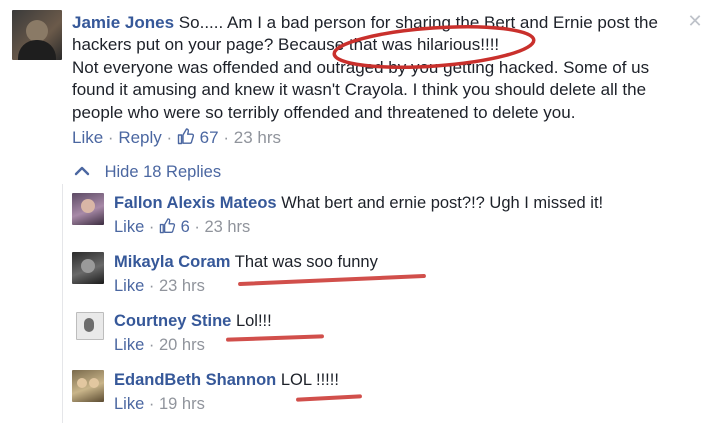 Image resolution: width=720 pixels, height=423 pixels. Describe the element at coordinates (62, 303) in the screenshot. I see `replies-thread-line` at that location.